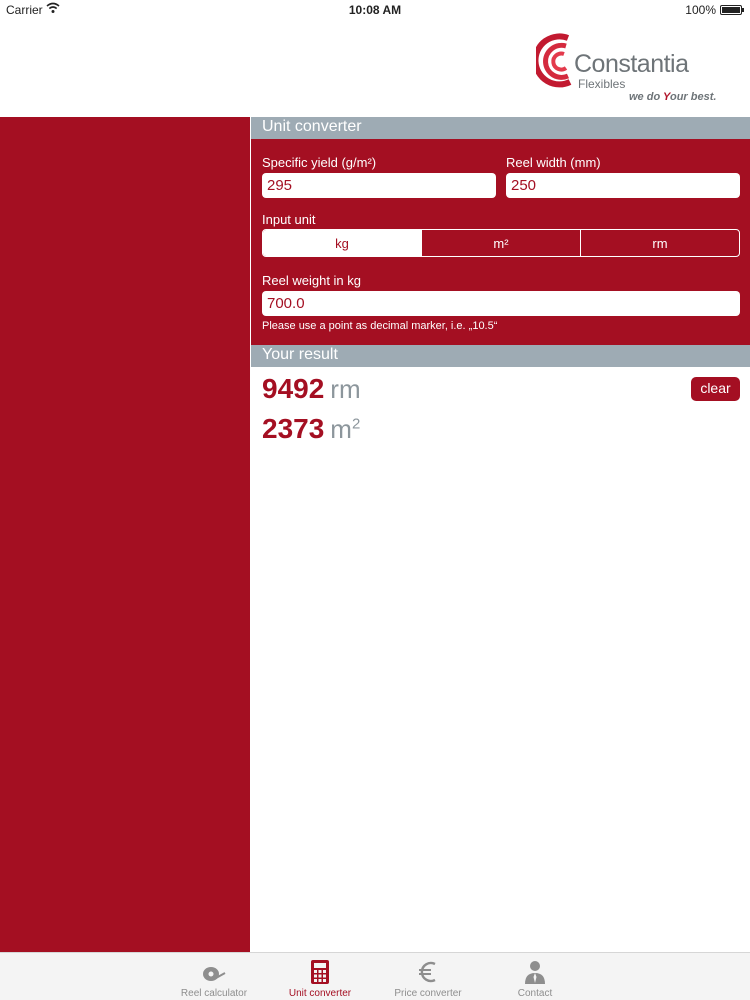 The width and height of the screenshot is (750, 1000). I want to click on constantia-logo: Constantia Flexibles we do Your best., so click(636, 72).